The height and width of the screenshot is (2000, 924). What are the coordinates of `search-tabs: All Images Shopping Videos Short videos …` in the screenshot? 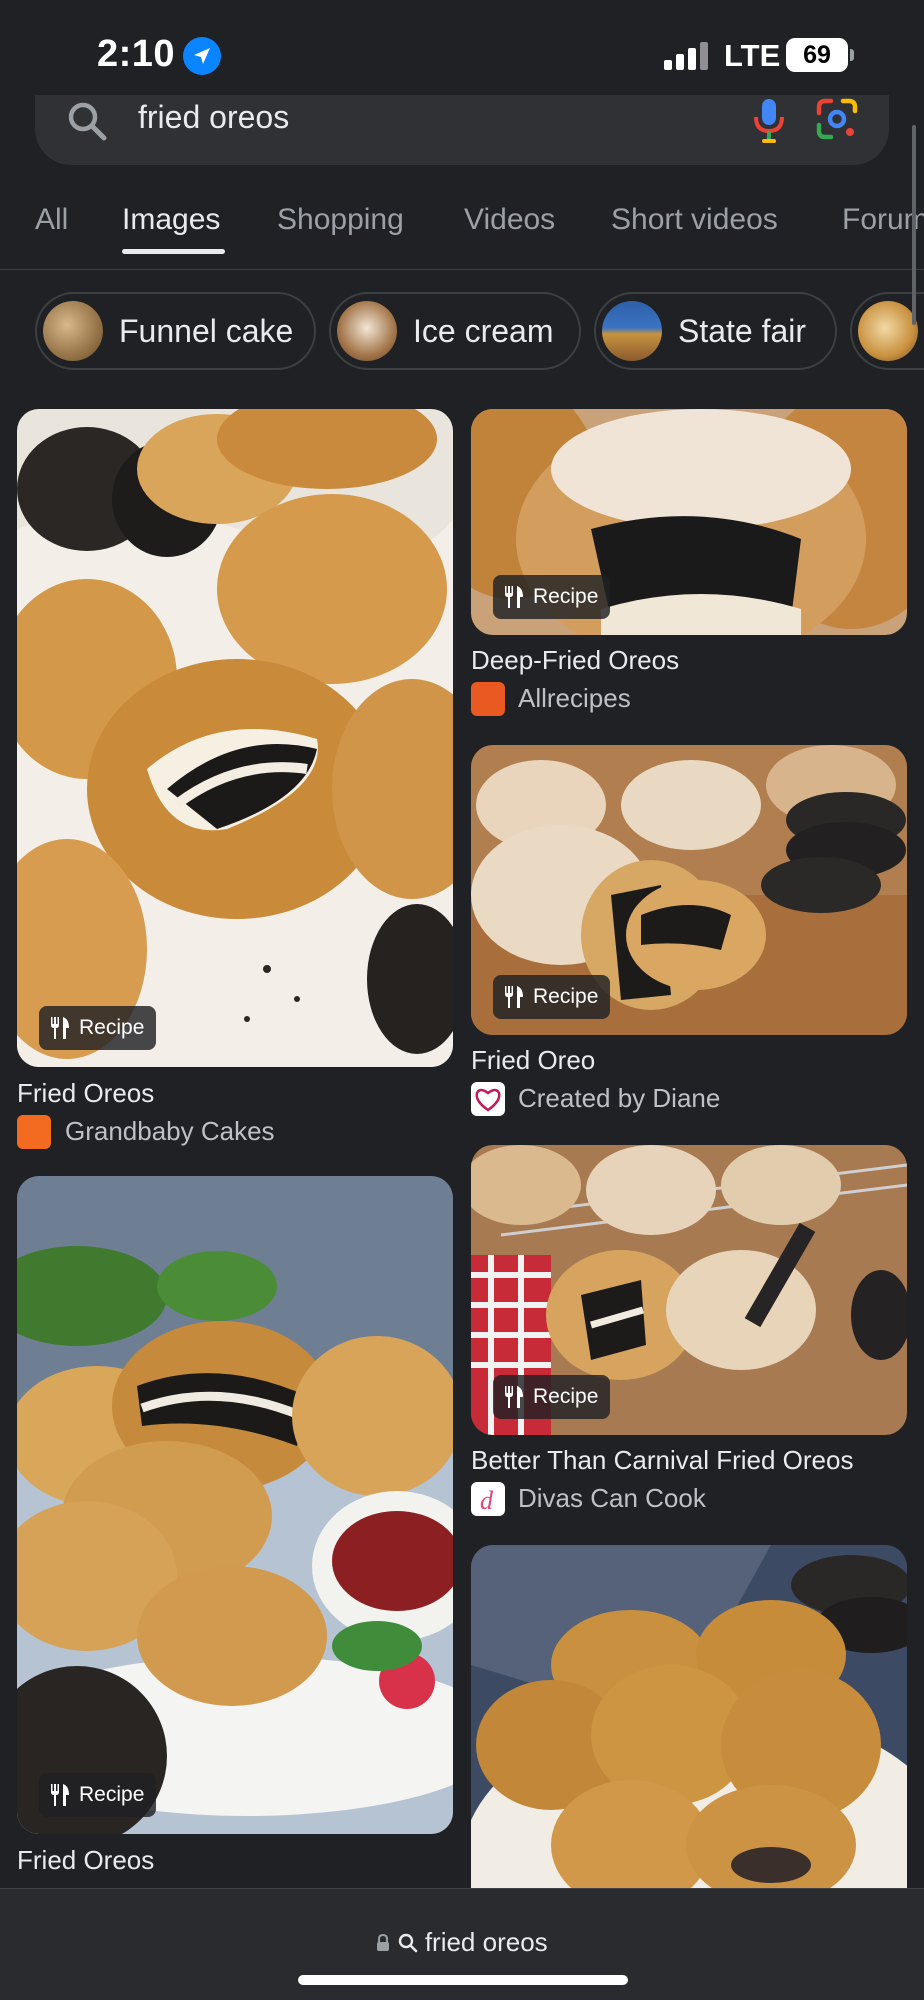 It's located at (462, 234).